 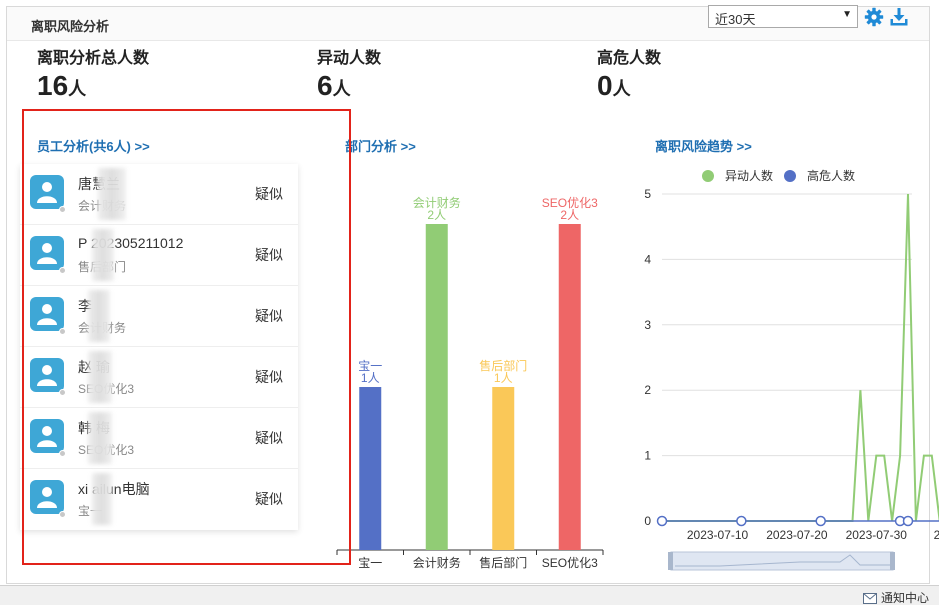 I want to click on x-tick-label: SEO优化3, so click(x=570, y=563).